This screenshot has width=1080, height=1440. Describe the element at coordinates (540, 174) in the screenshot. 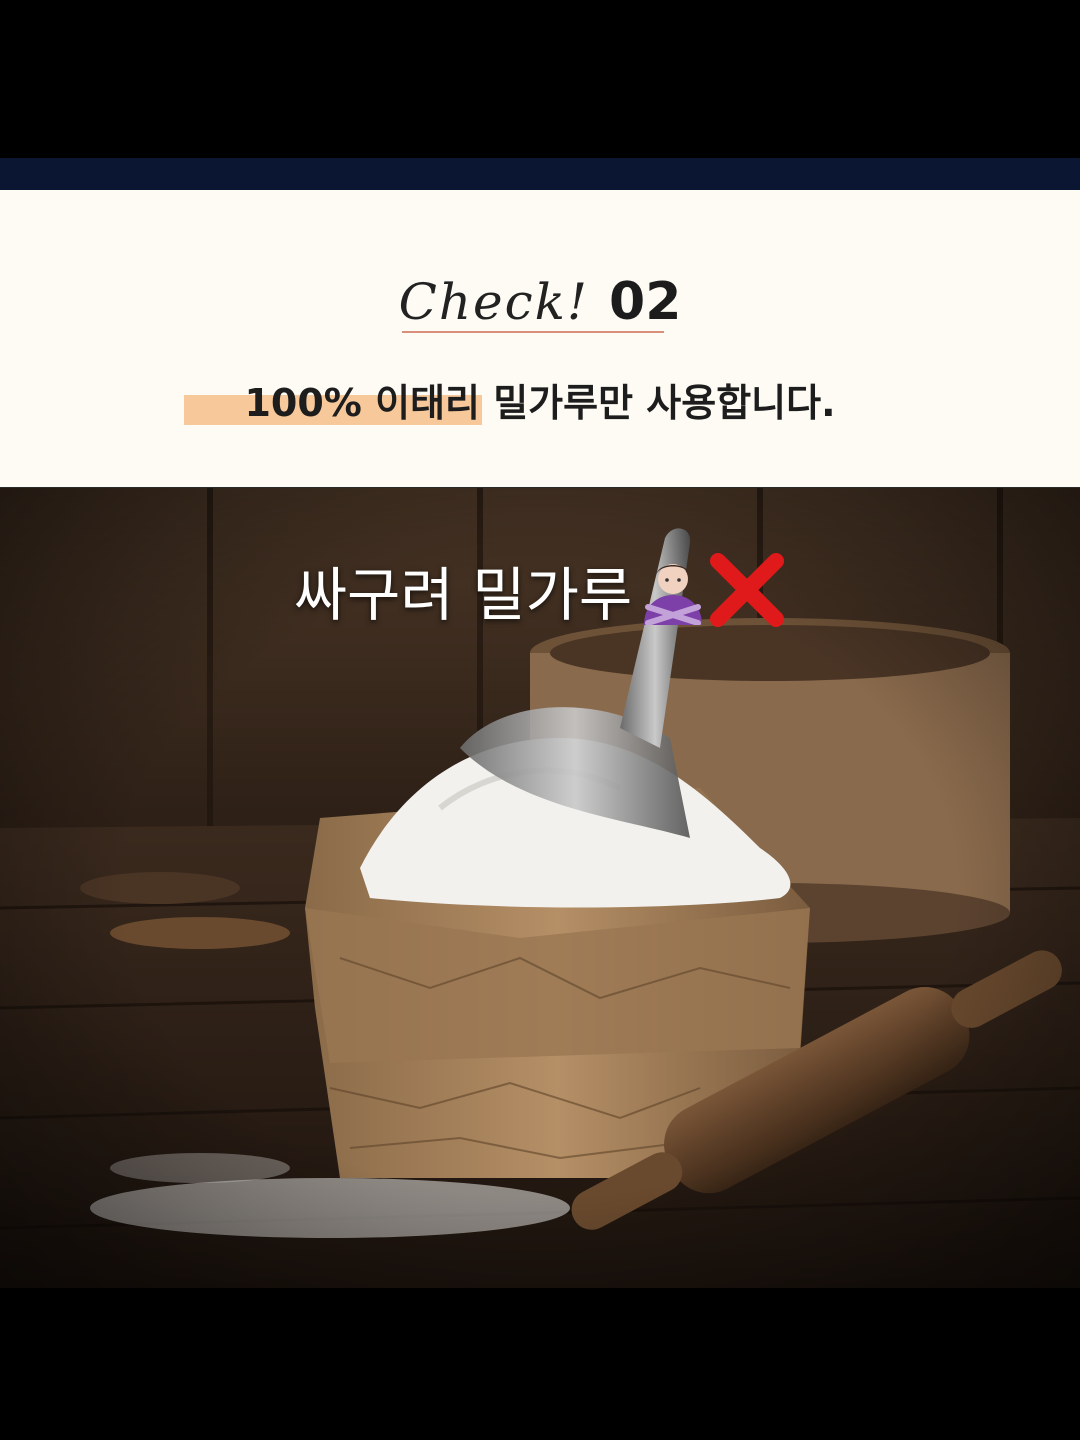

I see `navy-band` at that location.